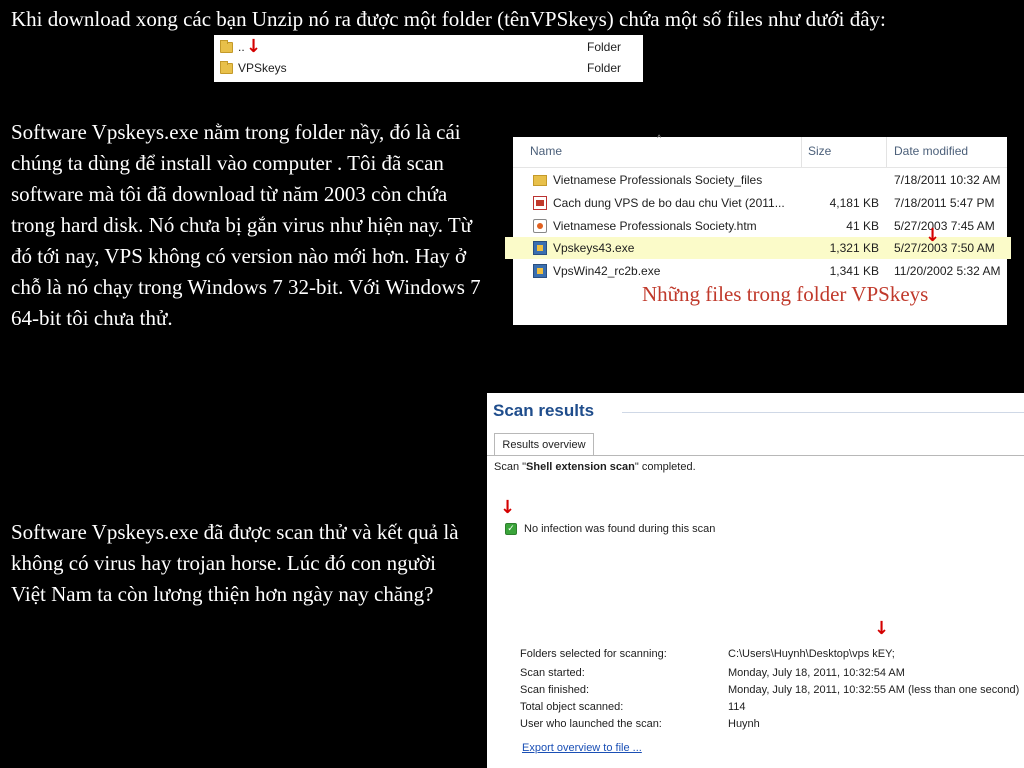 This screenshot has height=768, width=1024. I want to click on column-header-size: Size, so click(819, 151).